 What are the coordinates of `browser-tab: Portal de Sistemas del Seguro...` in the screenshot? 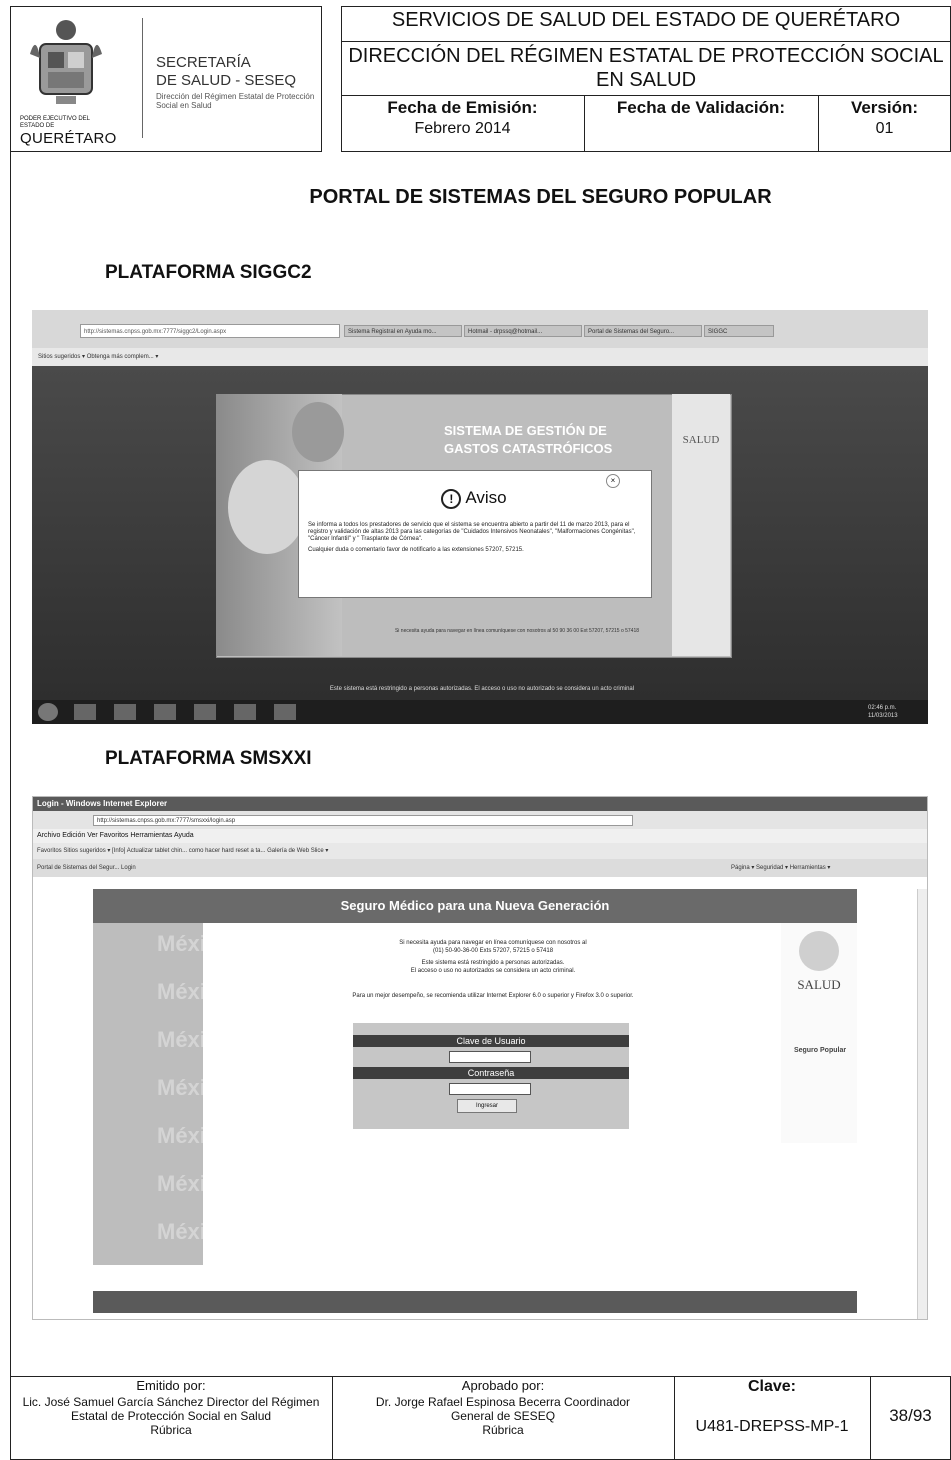 It's located at (643, 331).